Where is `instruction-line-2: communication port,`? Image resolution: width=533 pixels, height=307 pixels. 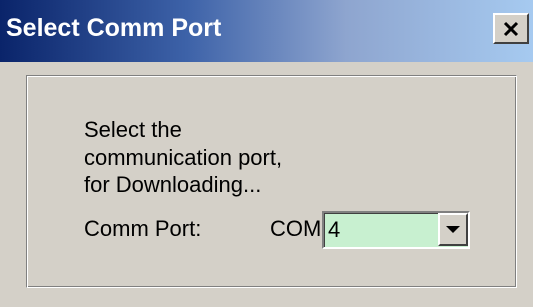
instruction-line-2: communication port, is located at coordinates (183, 157).